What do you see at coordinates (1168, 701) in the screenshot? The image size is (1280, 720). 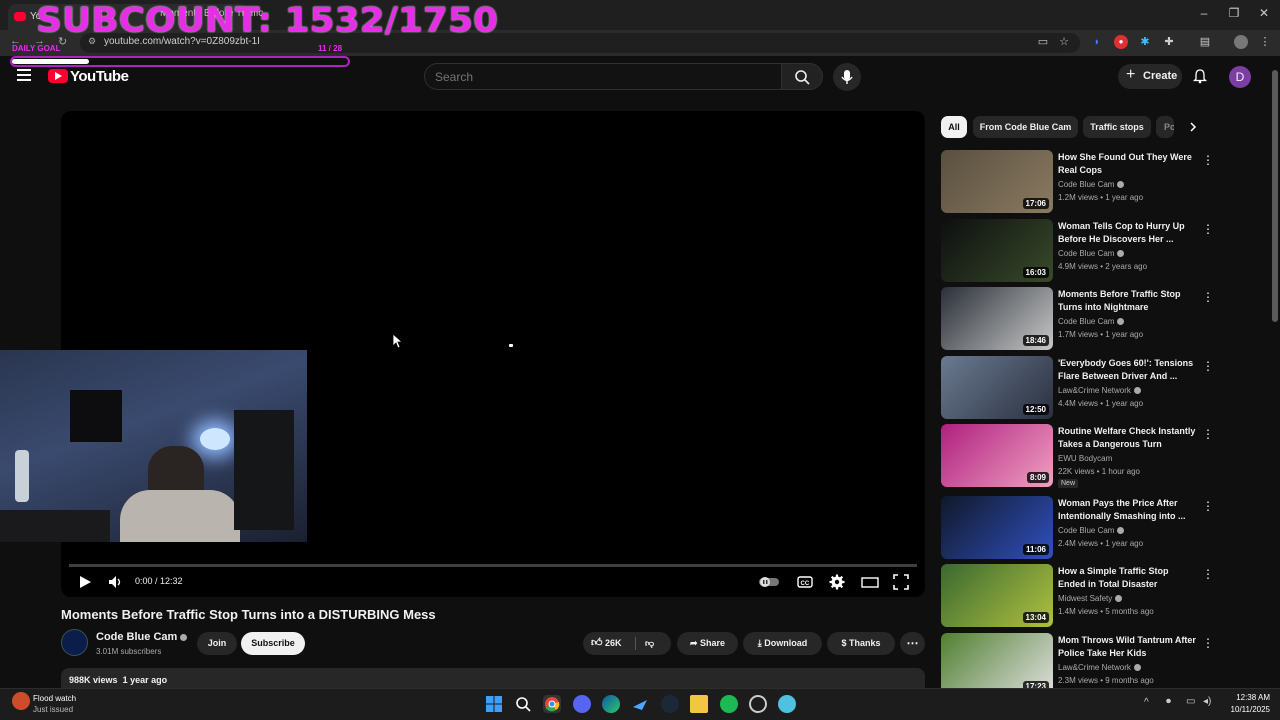 I see `microphone-tray-icon: ⏺` at bounding box center [1168, 701].